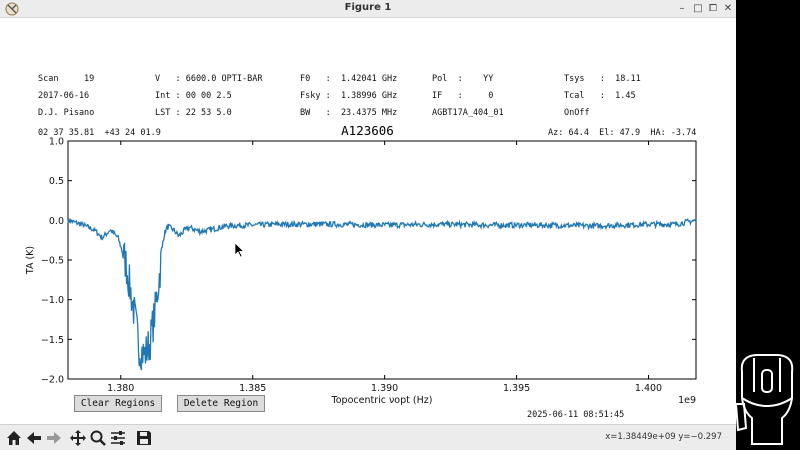 The image size is (800, 450). I want to click on back-icon, so click(34, 438).